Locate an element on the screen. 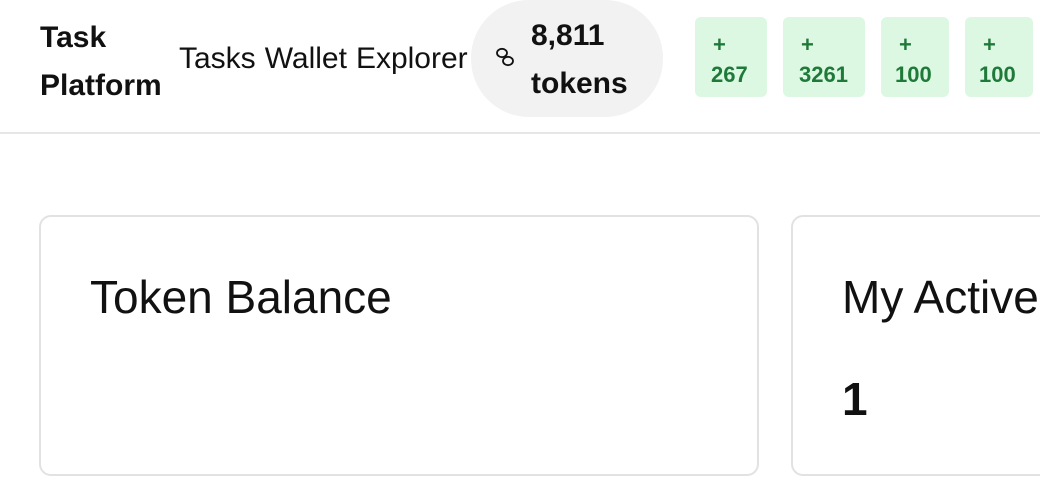  activity-chip: + 267 is located at coordinates (731, 57).